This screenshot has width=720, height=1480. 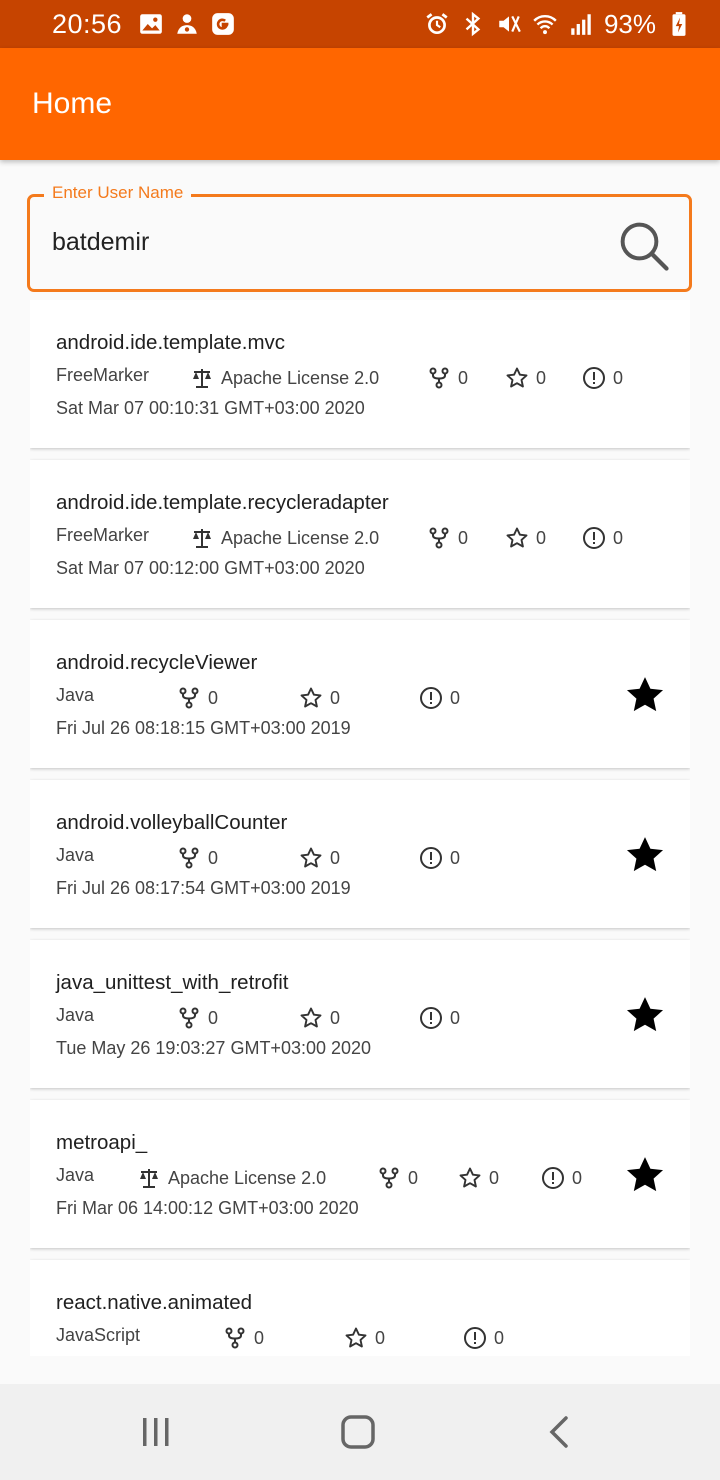 I want to click on recent-apps-icon, so click(x=156, y=1432).